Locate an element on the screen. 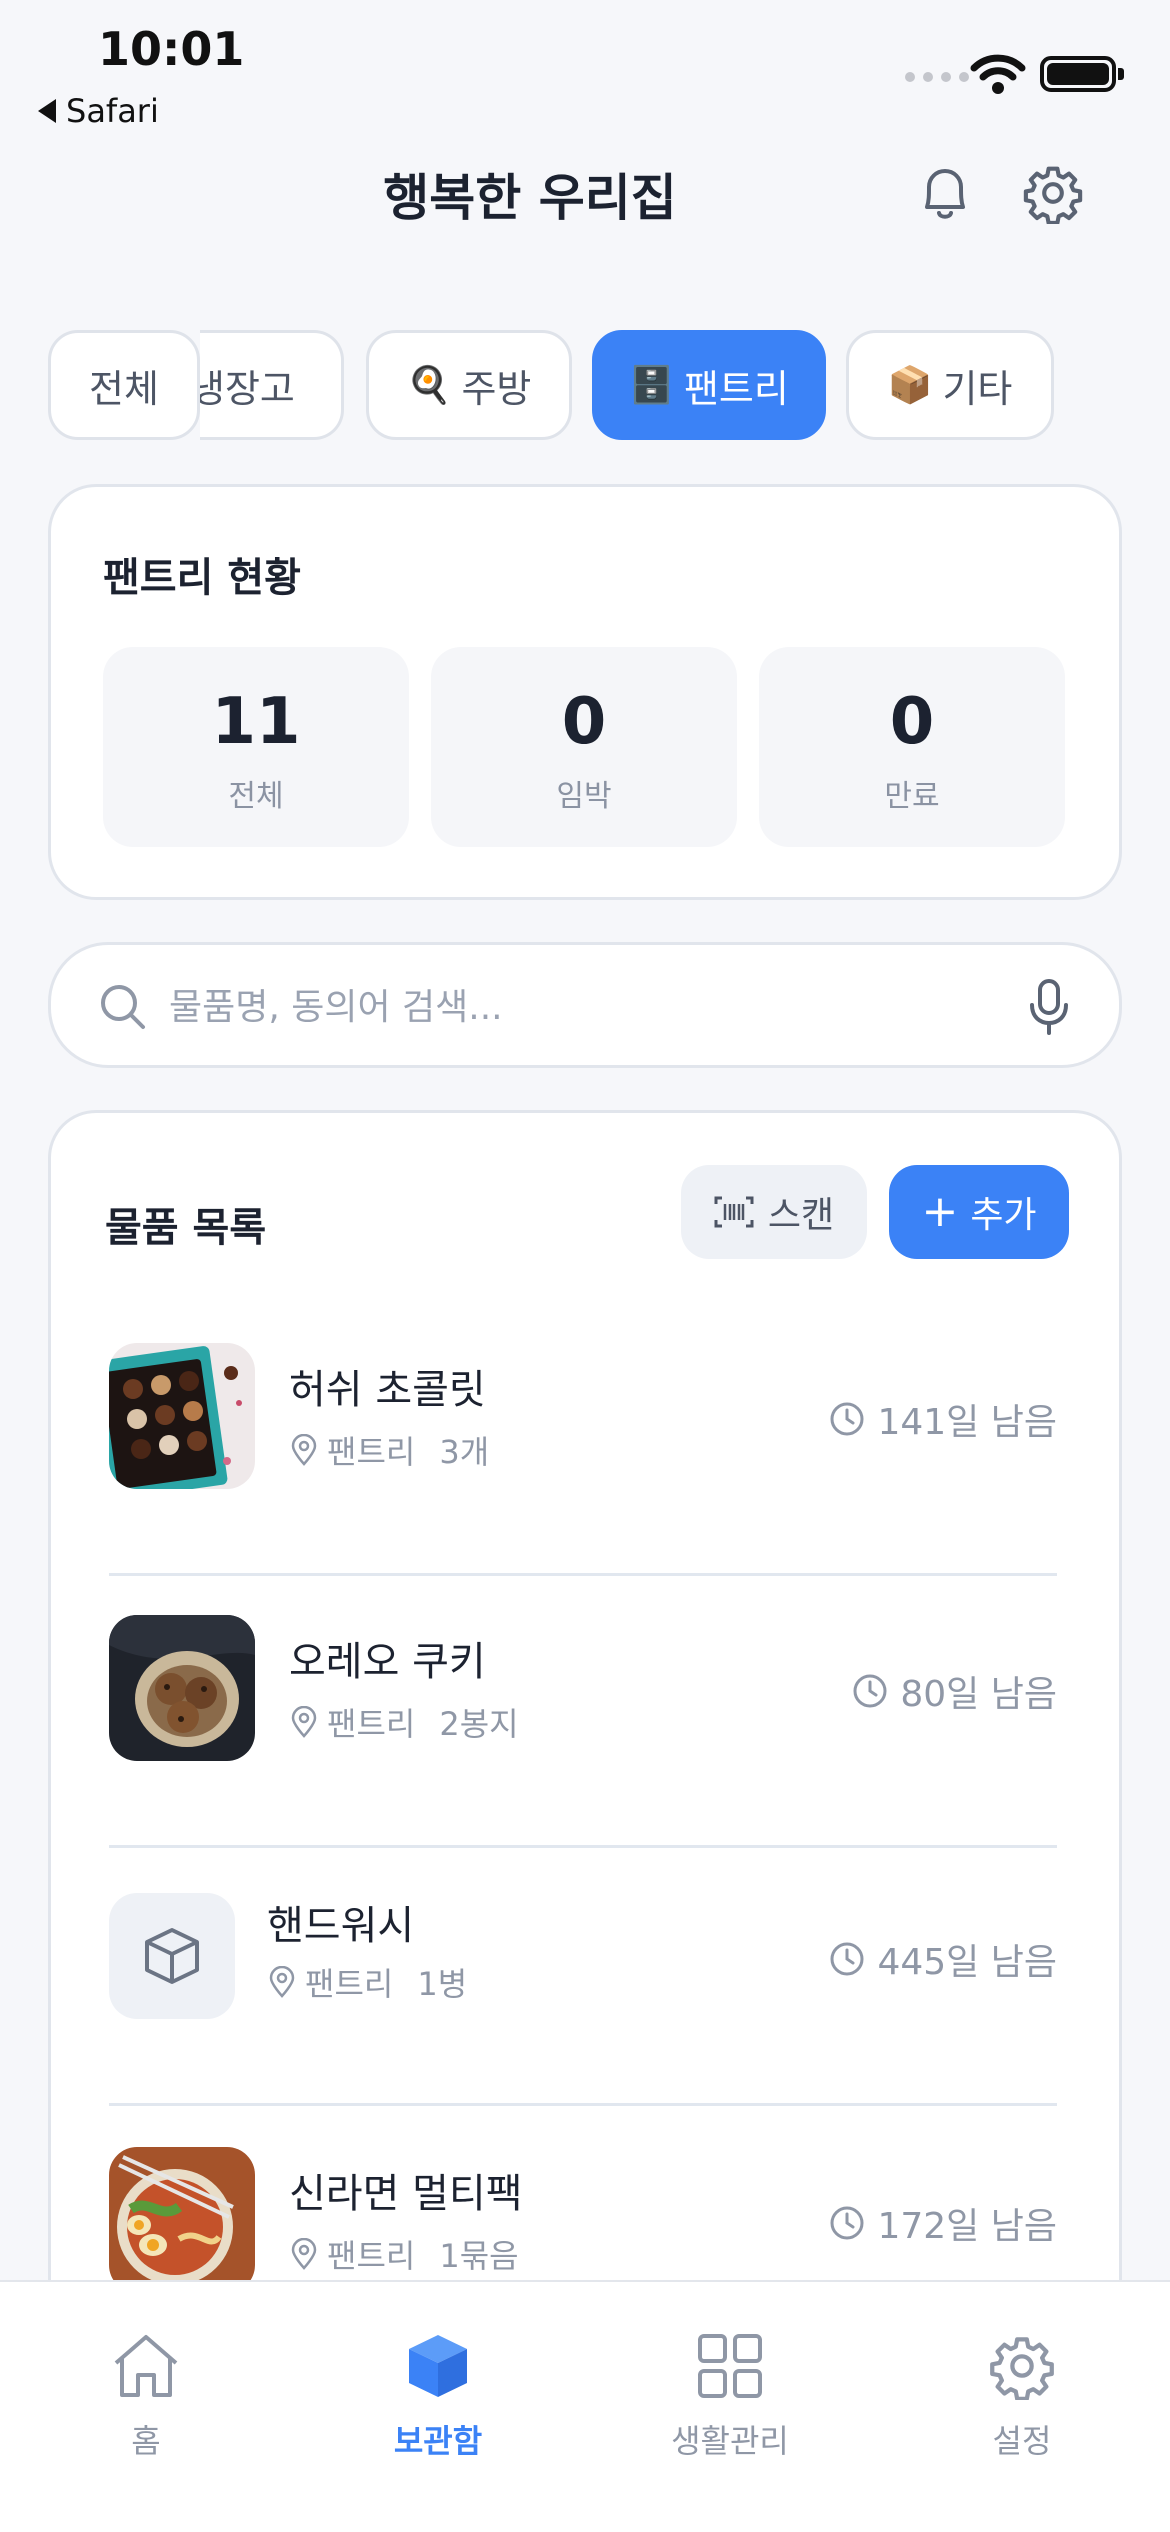  back-to-safari-link: Safari is located at coordinates (98, 111).